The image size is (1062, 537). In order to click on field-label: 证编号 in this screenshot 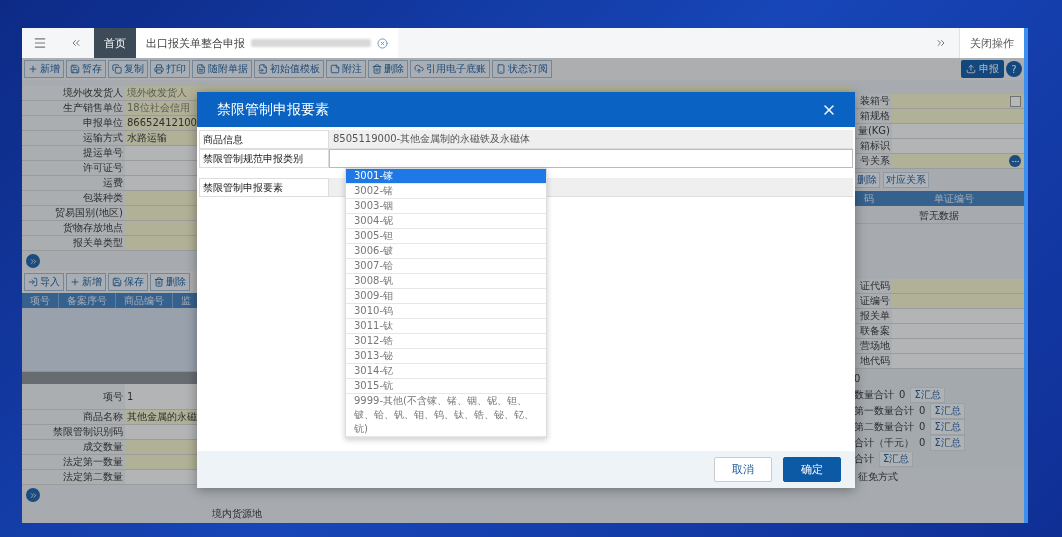, I will do `click(873, 301)`.